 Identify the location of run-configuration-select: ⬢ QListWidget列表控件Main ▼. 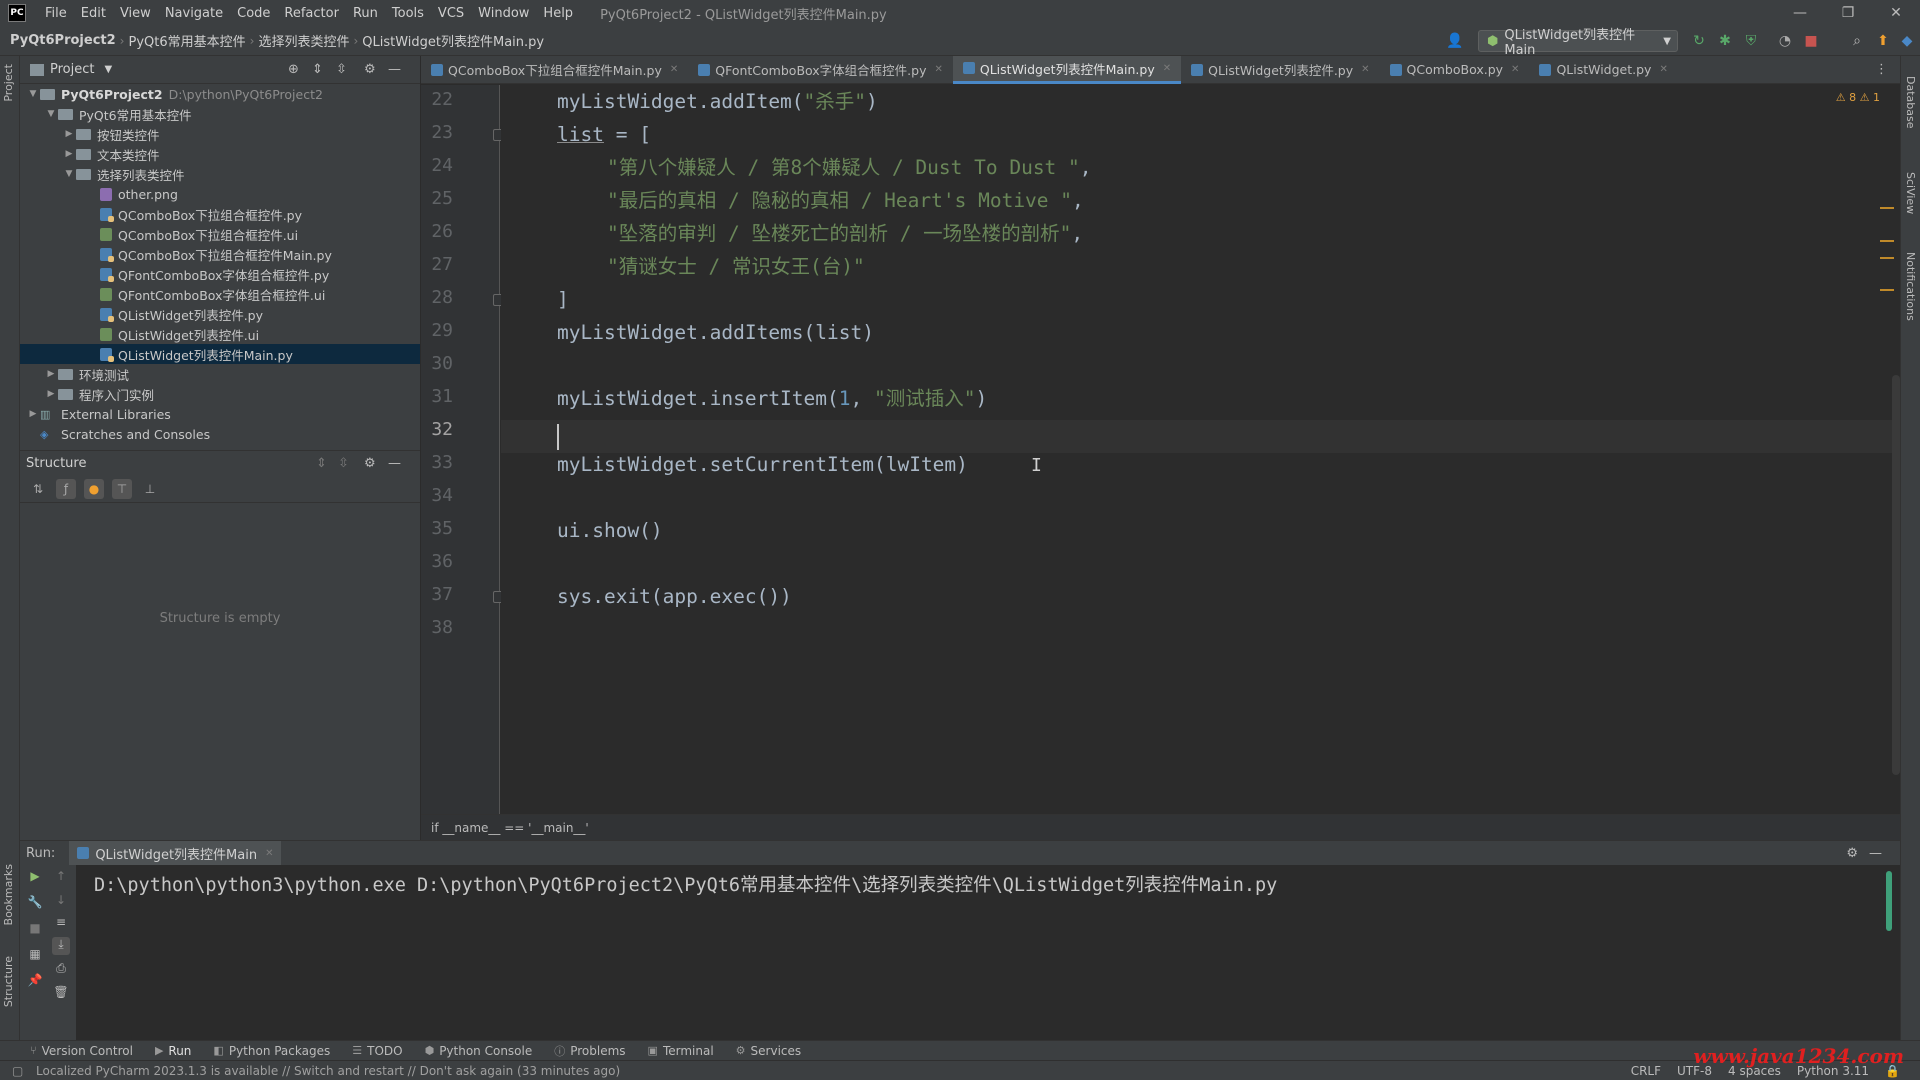
(1578, 43).